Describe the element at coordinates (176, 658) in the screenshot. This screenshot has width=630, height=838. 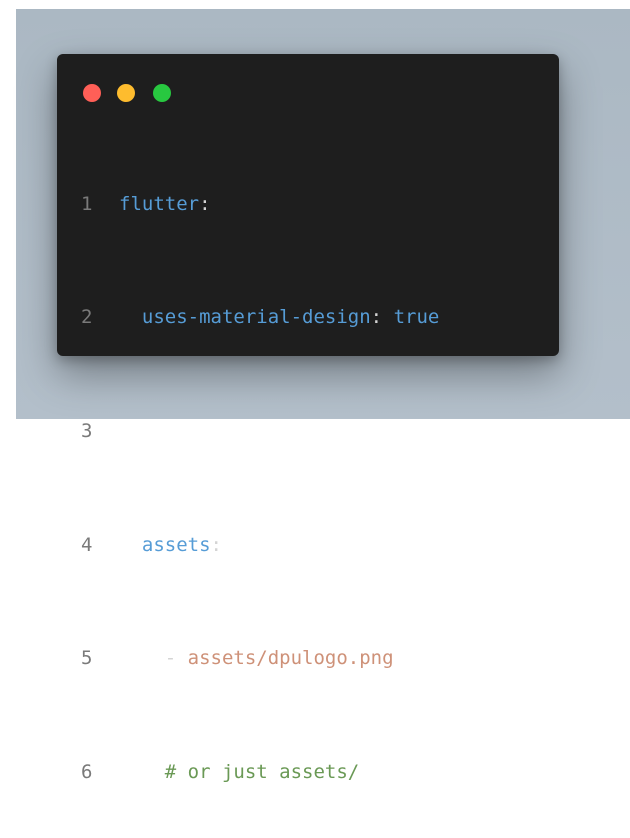
I see `list-dash: -` at that location.